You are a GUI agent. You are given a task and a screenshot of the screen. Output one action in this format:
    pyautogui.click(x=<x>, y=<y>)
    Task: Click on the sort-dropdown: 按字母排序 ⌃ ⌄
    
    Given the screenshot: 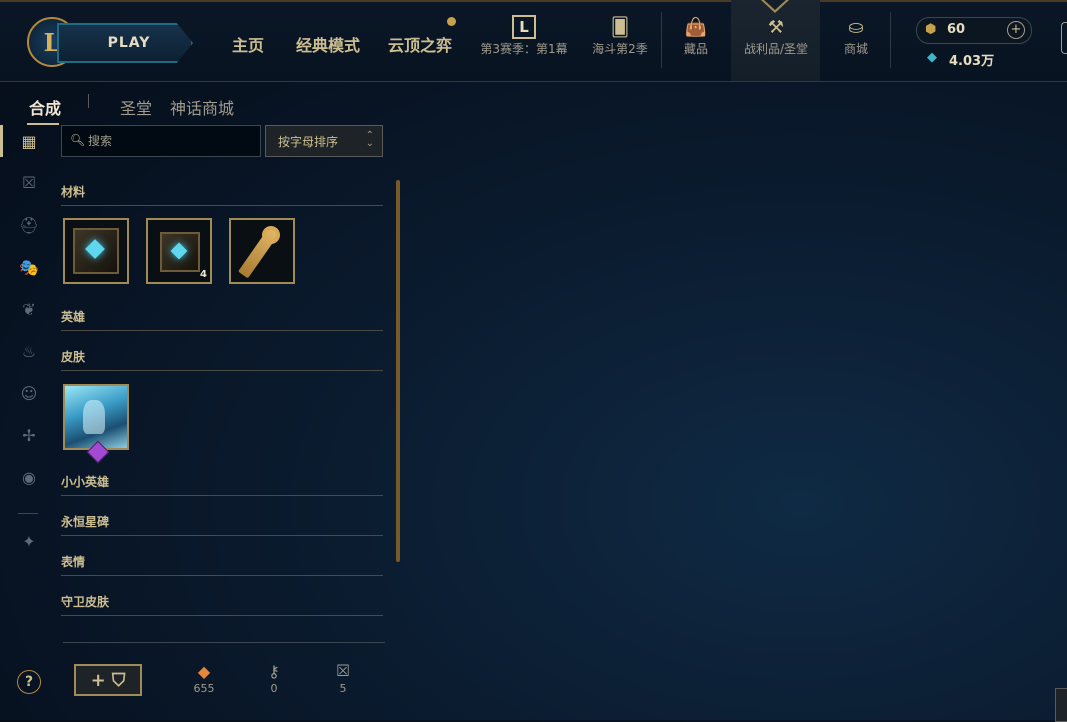 What is the action you would take?
    pyautogui.click(x=324, y=141)
    